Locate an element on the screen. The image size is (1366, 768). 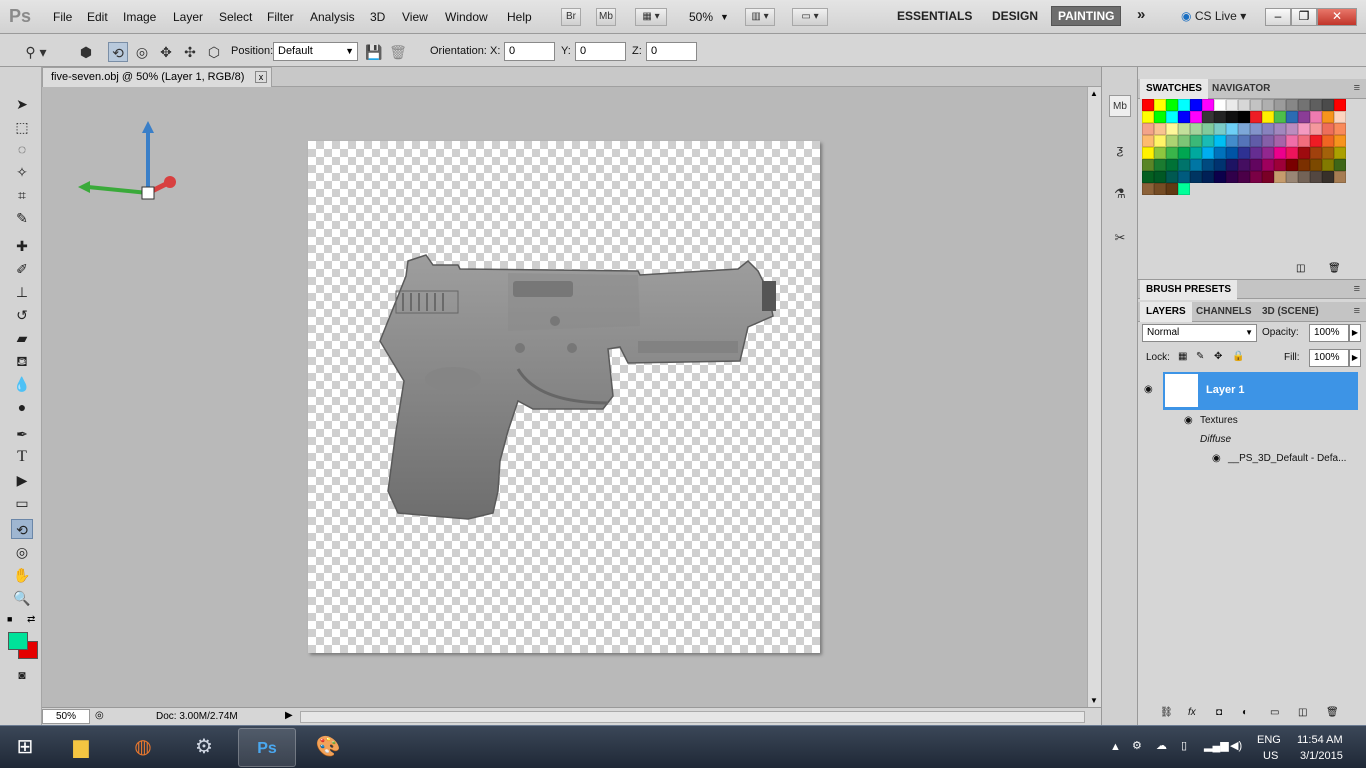
rotate-3d-icon: ⟲ is located at coordinates (118, 52).